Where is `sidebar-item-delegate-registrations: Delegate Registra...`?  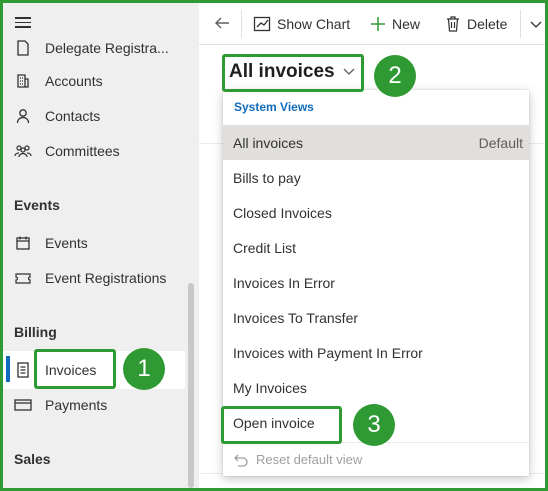 sidebar-item-delegate-registrations: Delegate Registra... is located at coordinates (101, 48).